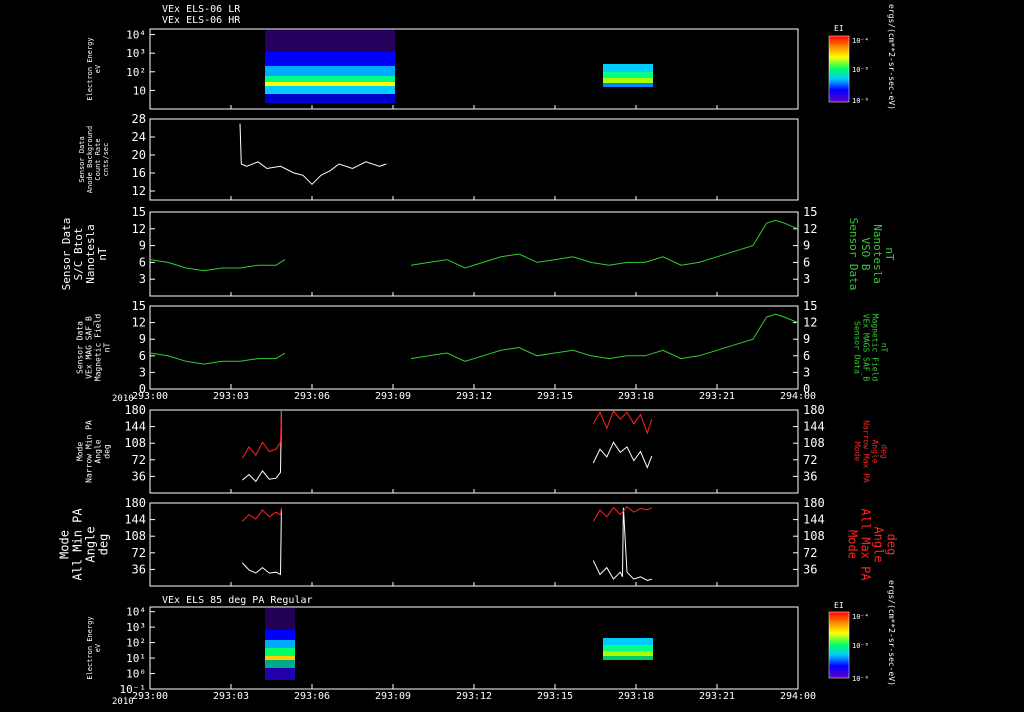  Describe the element at coordinates (142, 389) in the screenshot. I see `ytick-p4-0: 0` at that location.